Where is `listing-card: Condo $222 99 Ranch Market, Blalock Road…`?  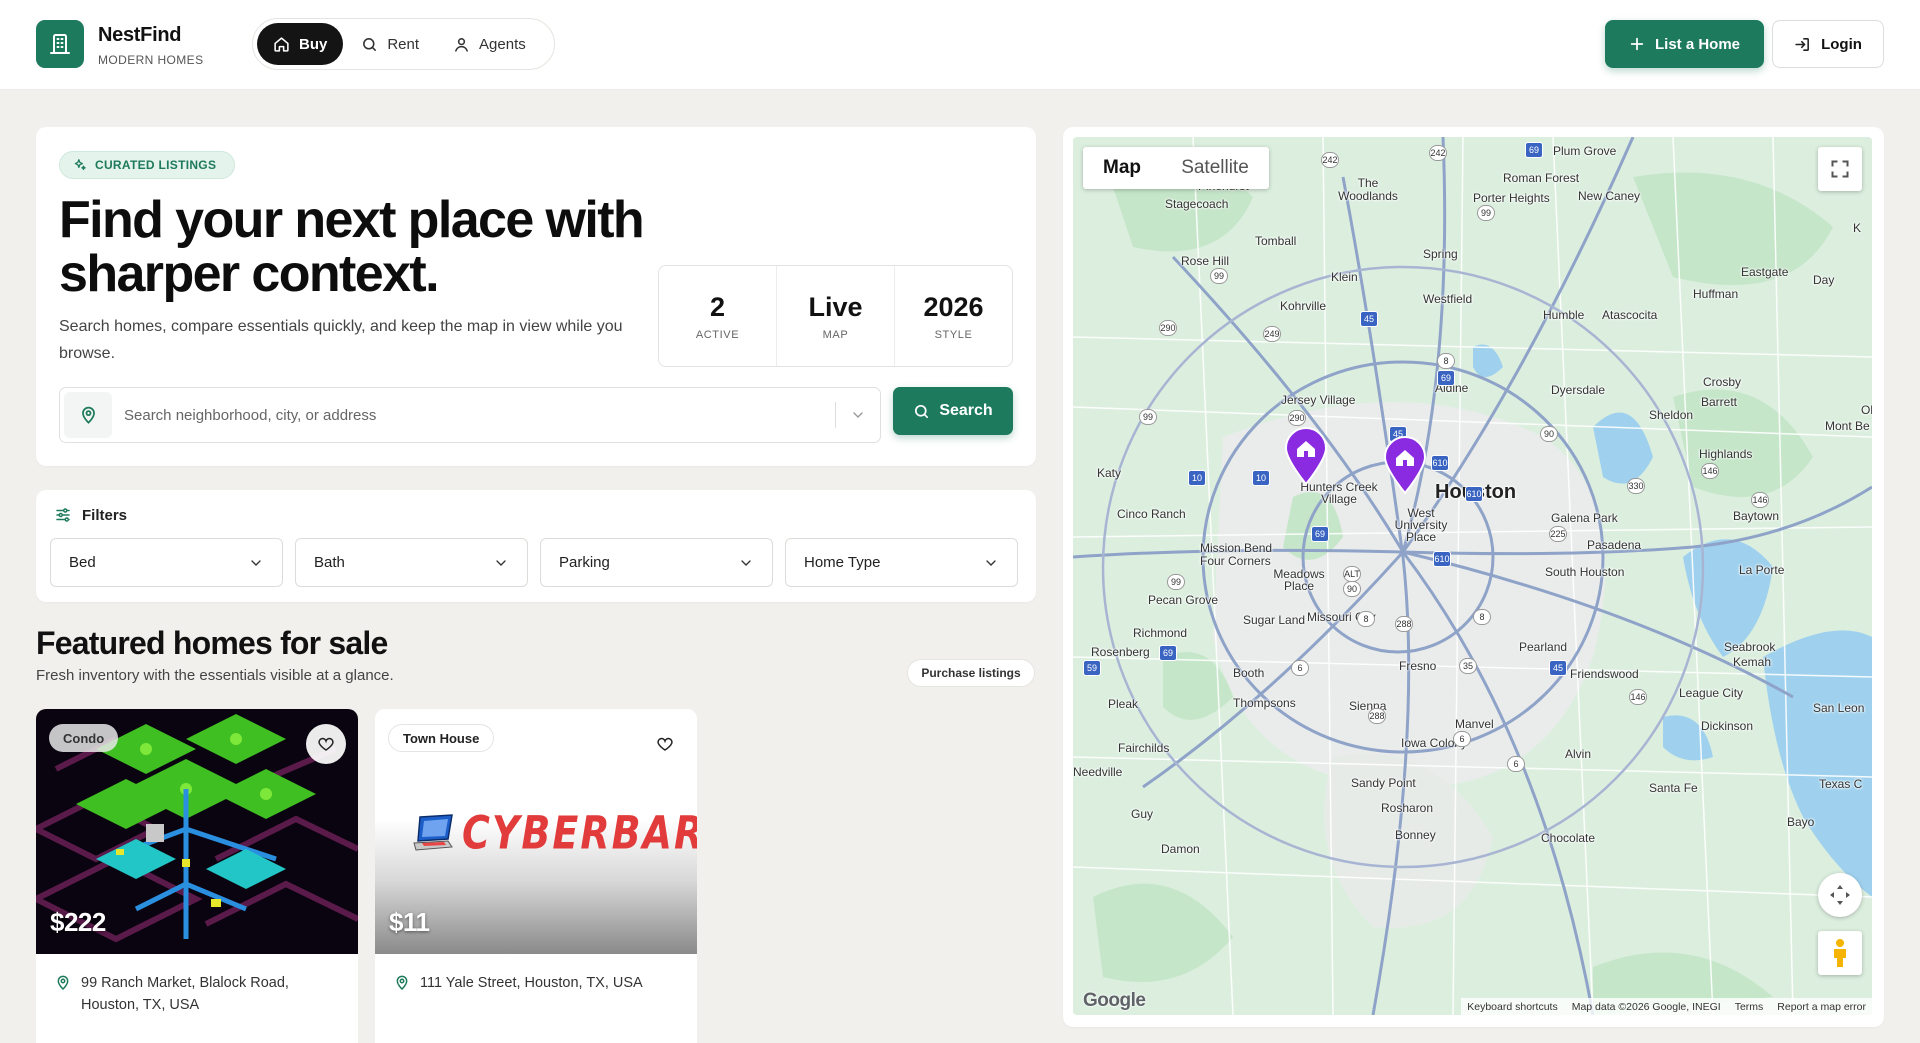 listing-card: Condo $222 99 Ranch Market, Blalock Road… is located at coordinates (197, 876).